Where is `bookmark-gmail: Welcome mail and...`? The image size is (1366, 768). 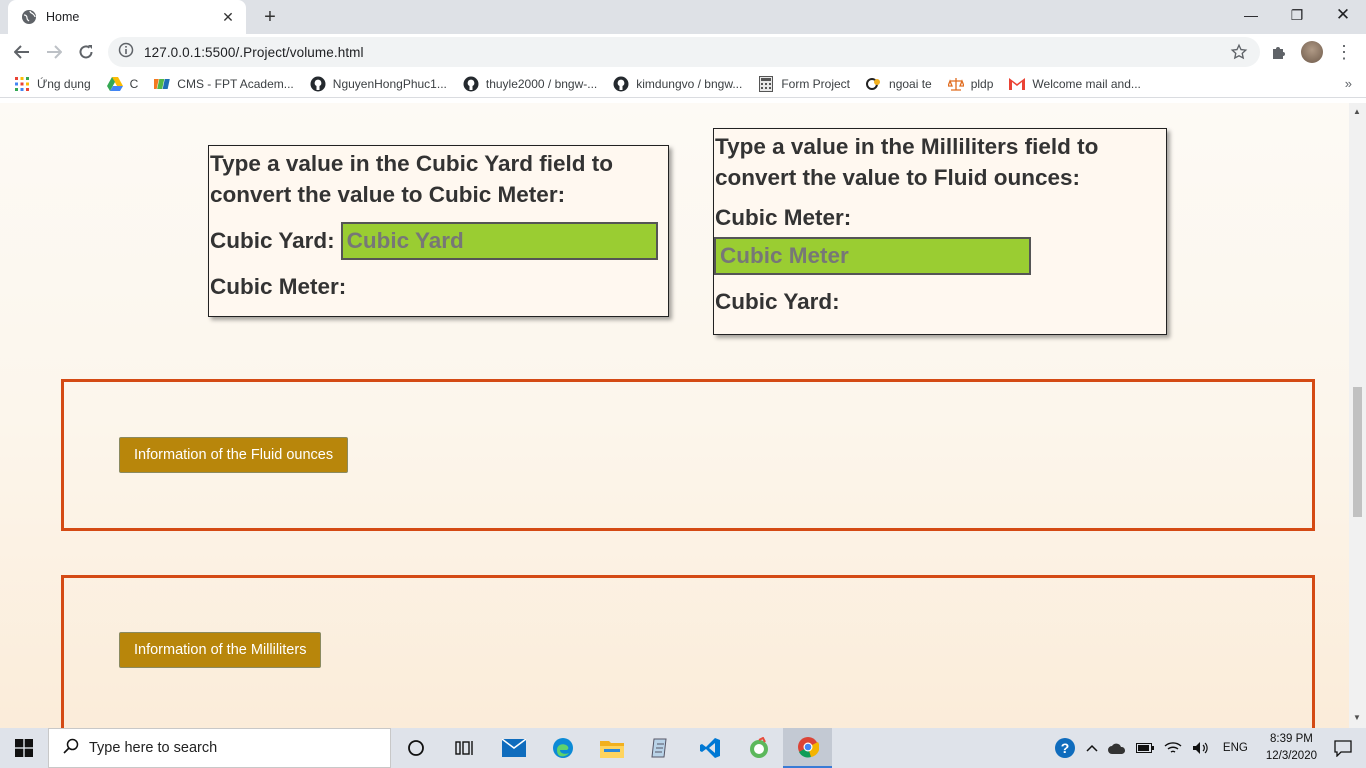 bookmark-gmail: Welcome mail and... is located at coordinates (1075, 84).